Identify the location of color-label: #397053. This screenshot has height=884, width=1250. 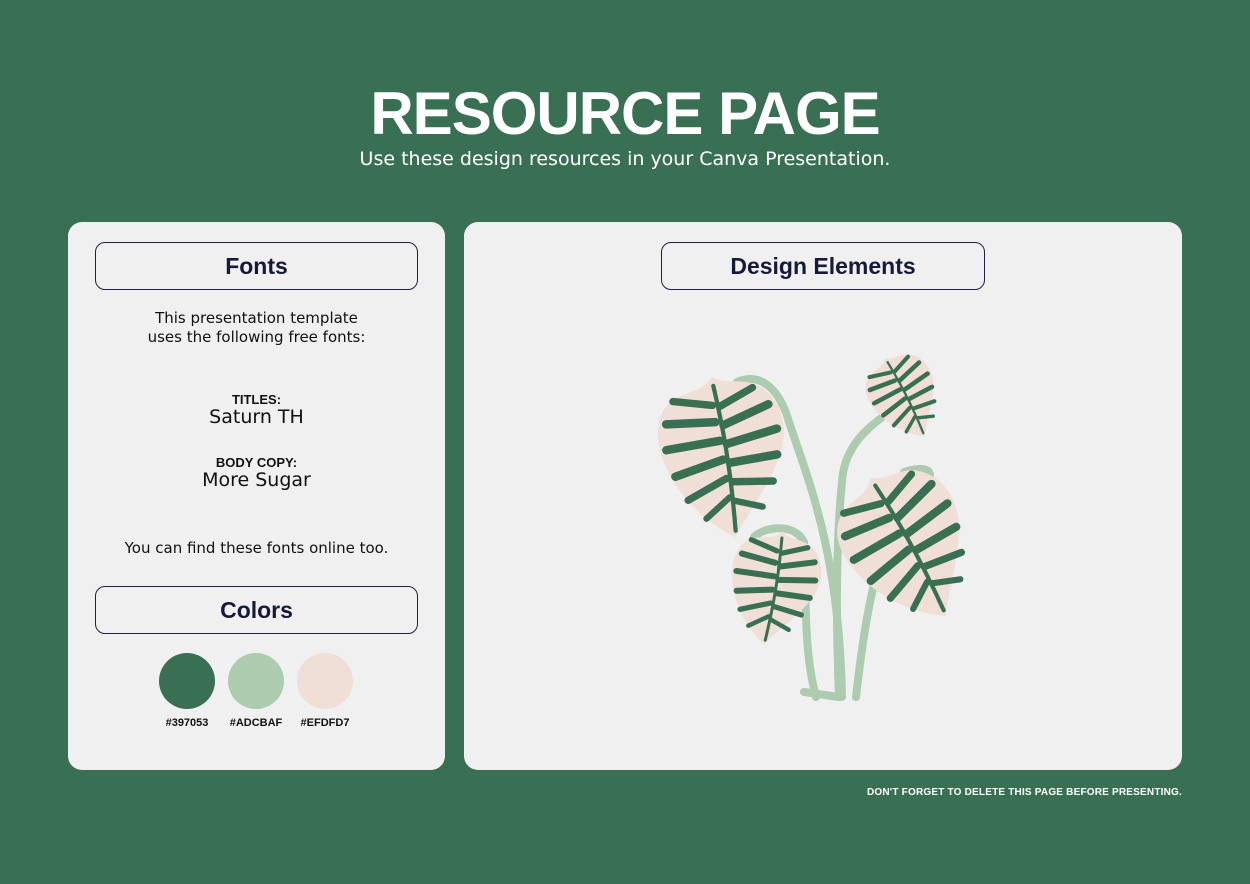
(187, 723).